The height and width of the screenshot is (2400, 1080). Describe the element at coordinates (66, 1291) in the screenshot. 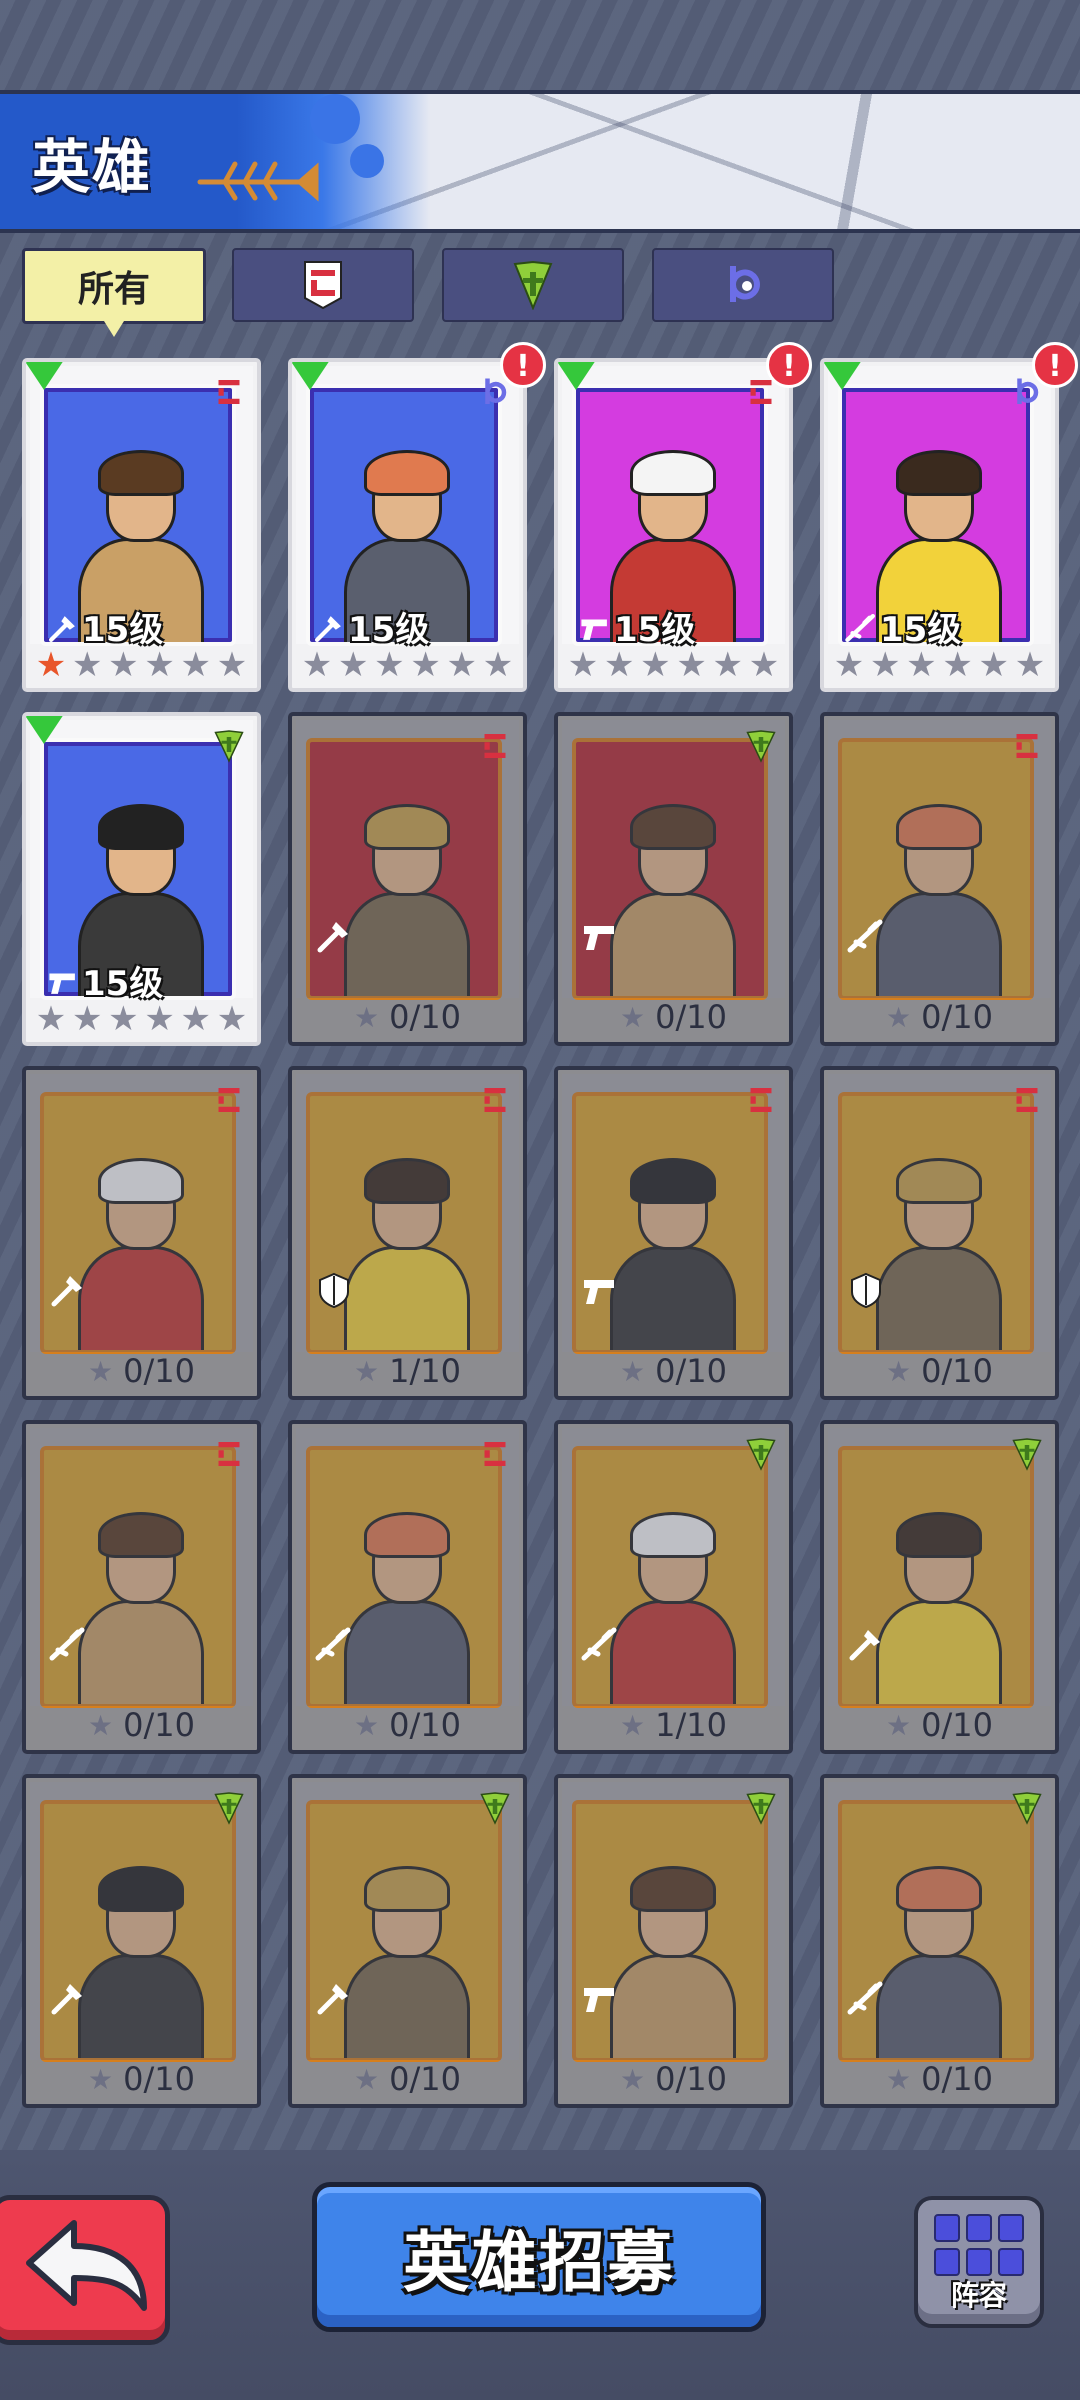

I see `axe-icon` at that location.